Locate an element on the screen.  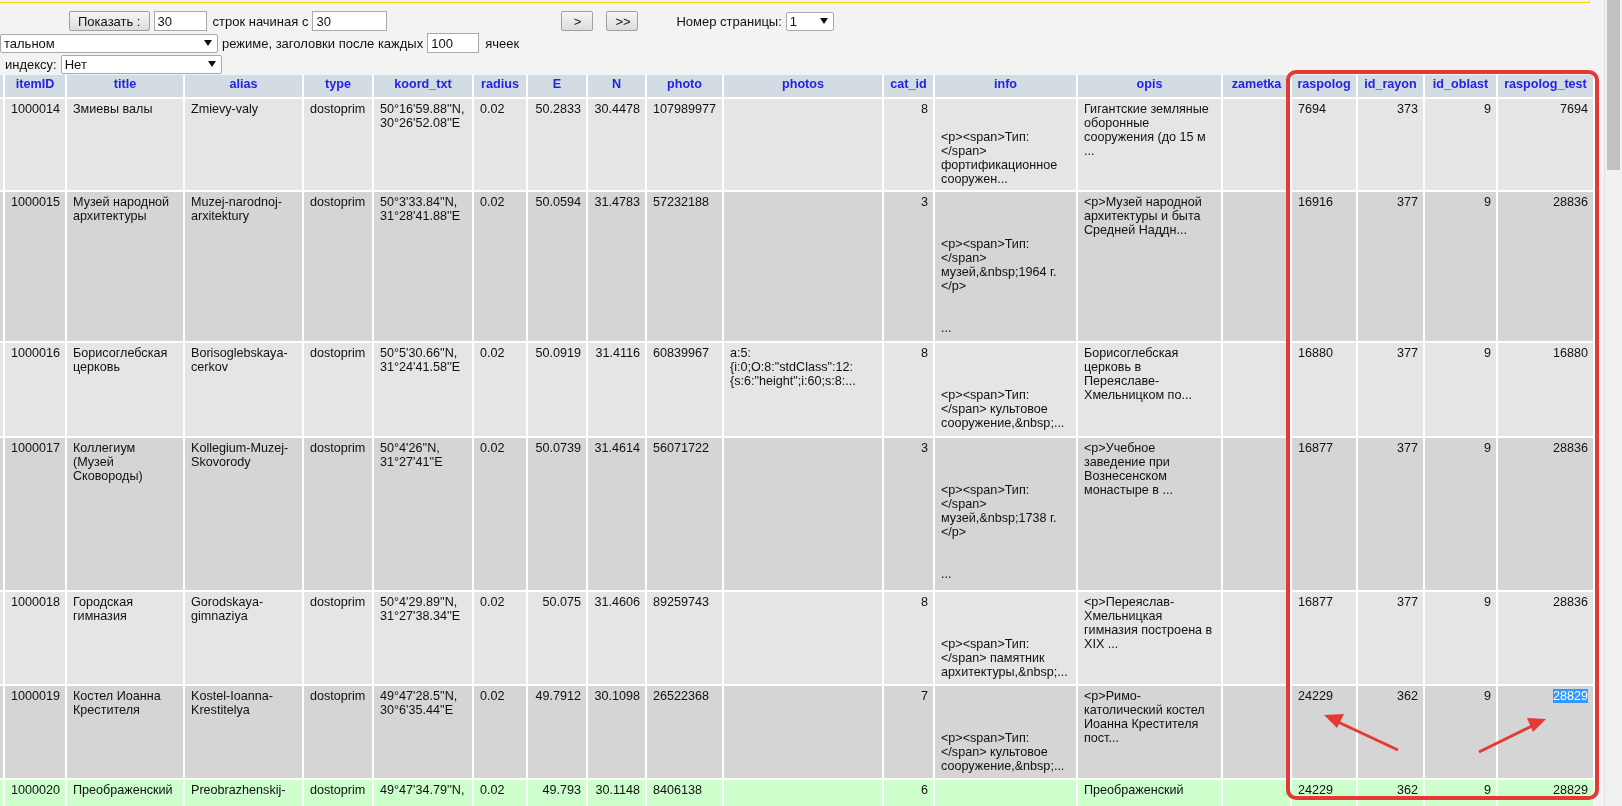
table-cell: 50.0919 is located at coordinates (557, 389).